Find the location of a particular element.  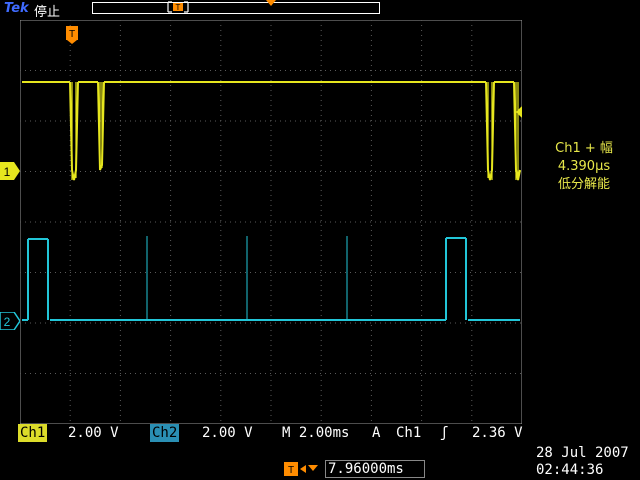

measurement-value: 4.390µs is located at coordinates (584, 166).